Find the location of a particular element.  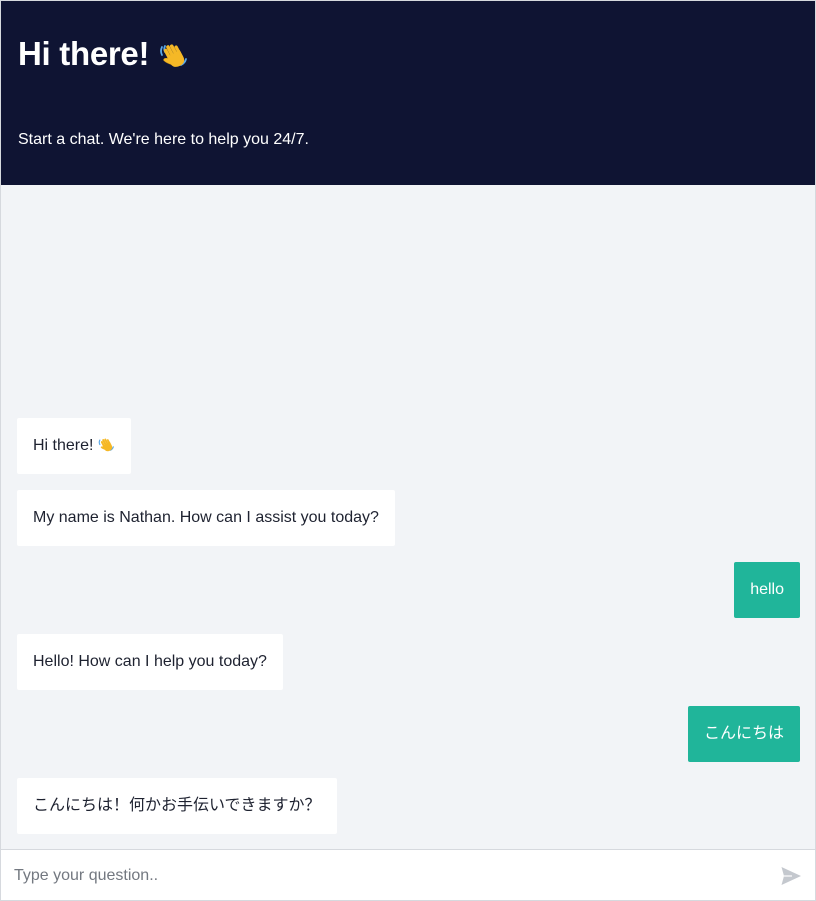

header-title-row: Hi there! is located at coordinates (103, 54).